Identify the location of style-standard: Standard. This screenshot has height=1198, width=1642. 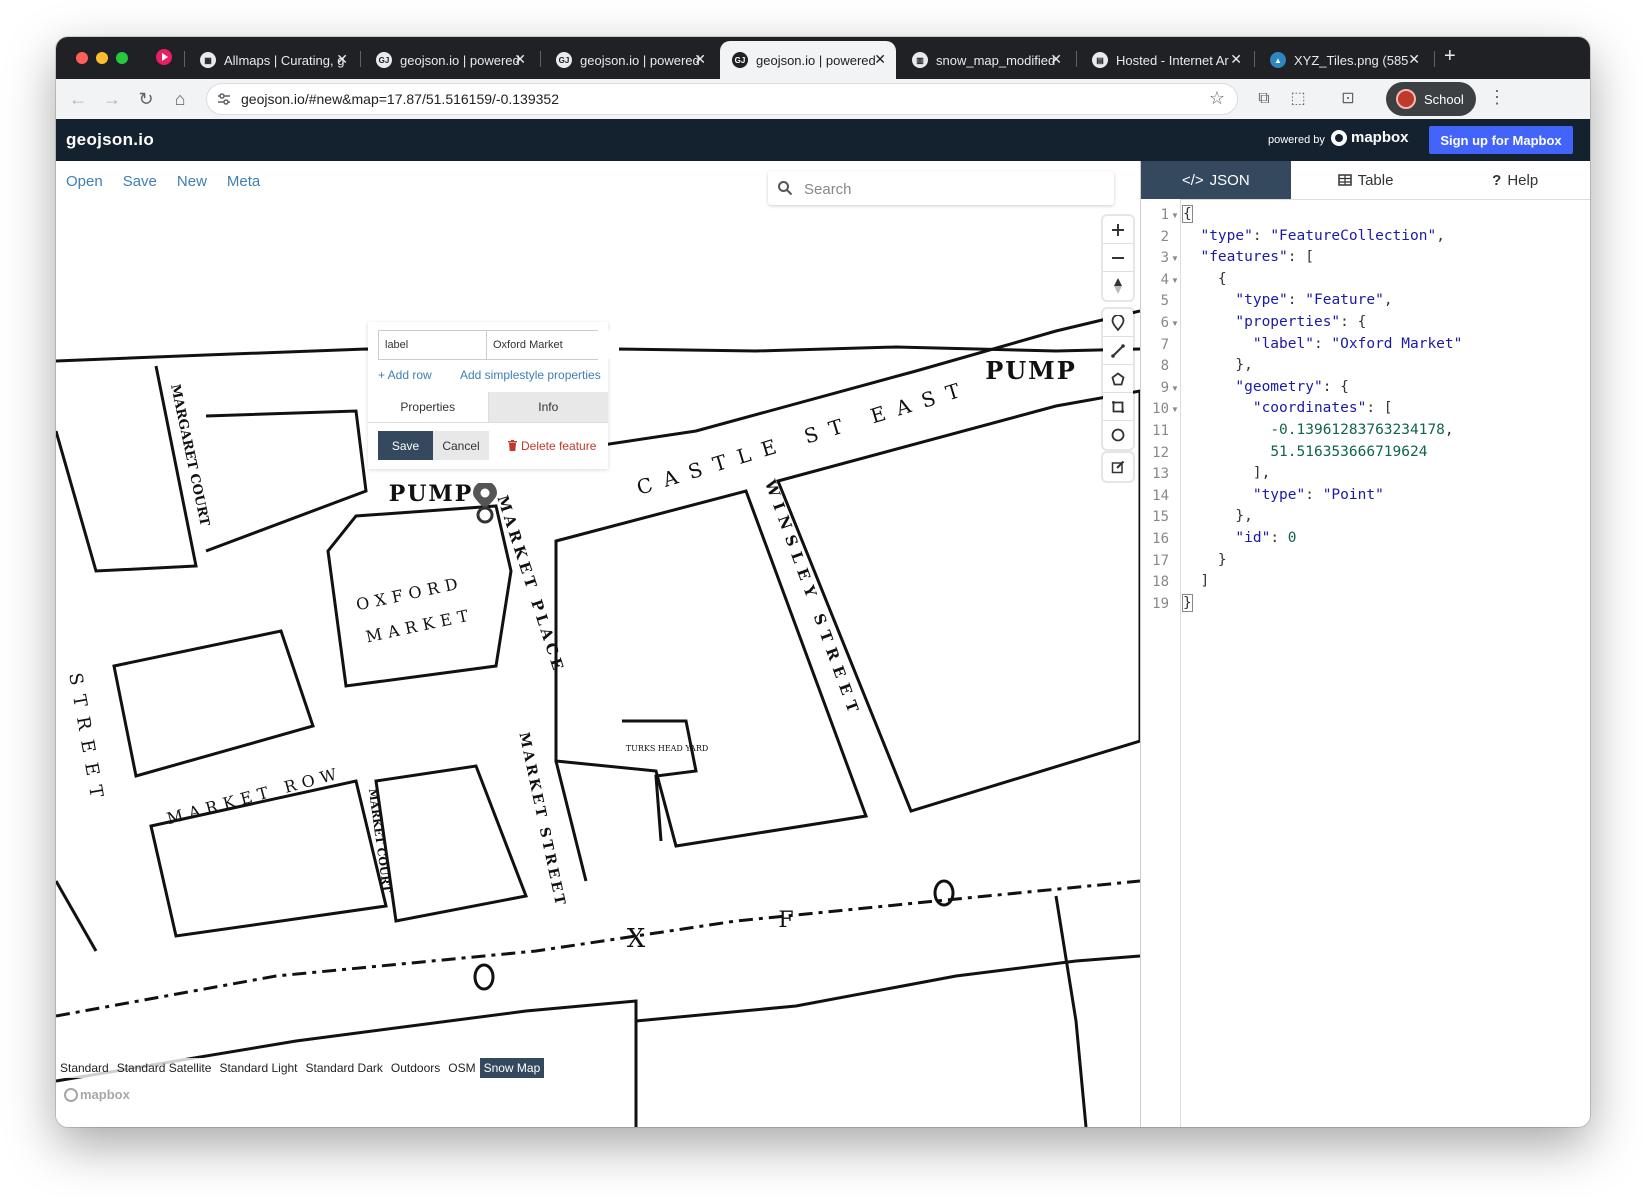
(84, 1068).